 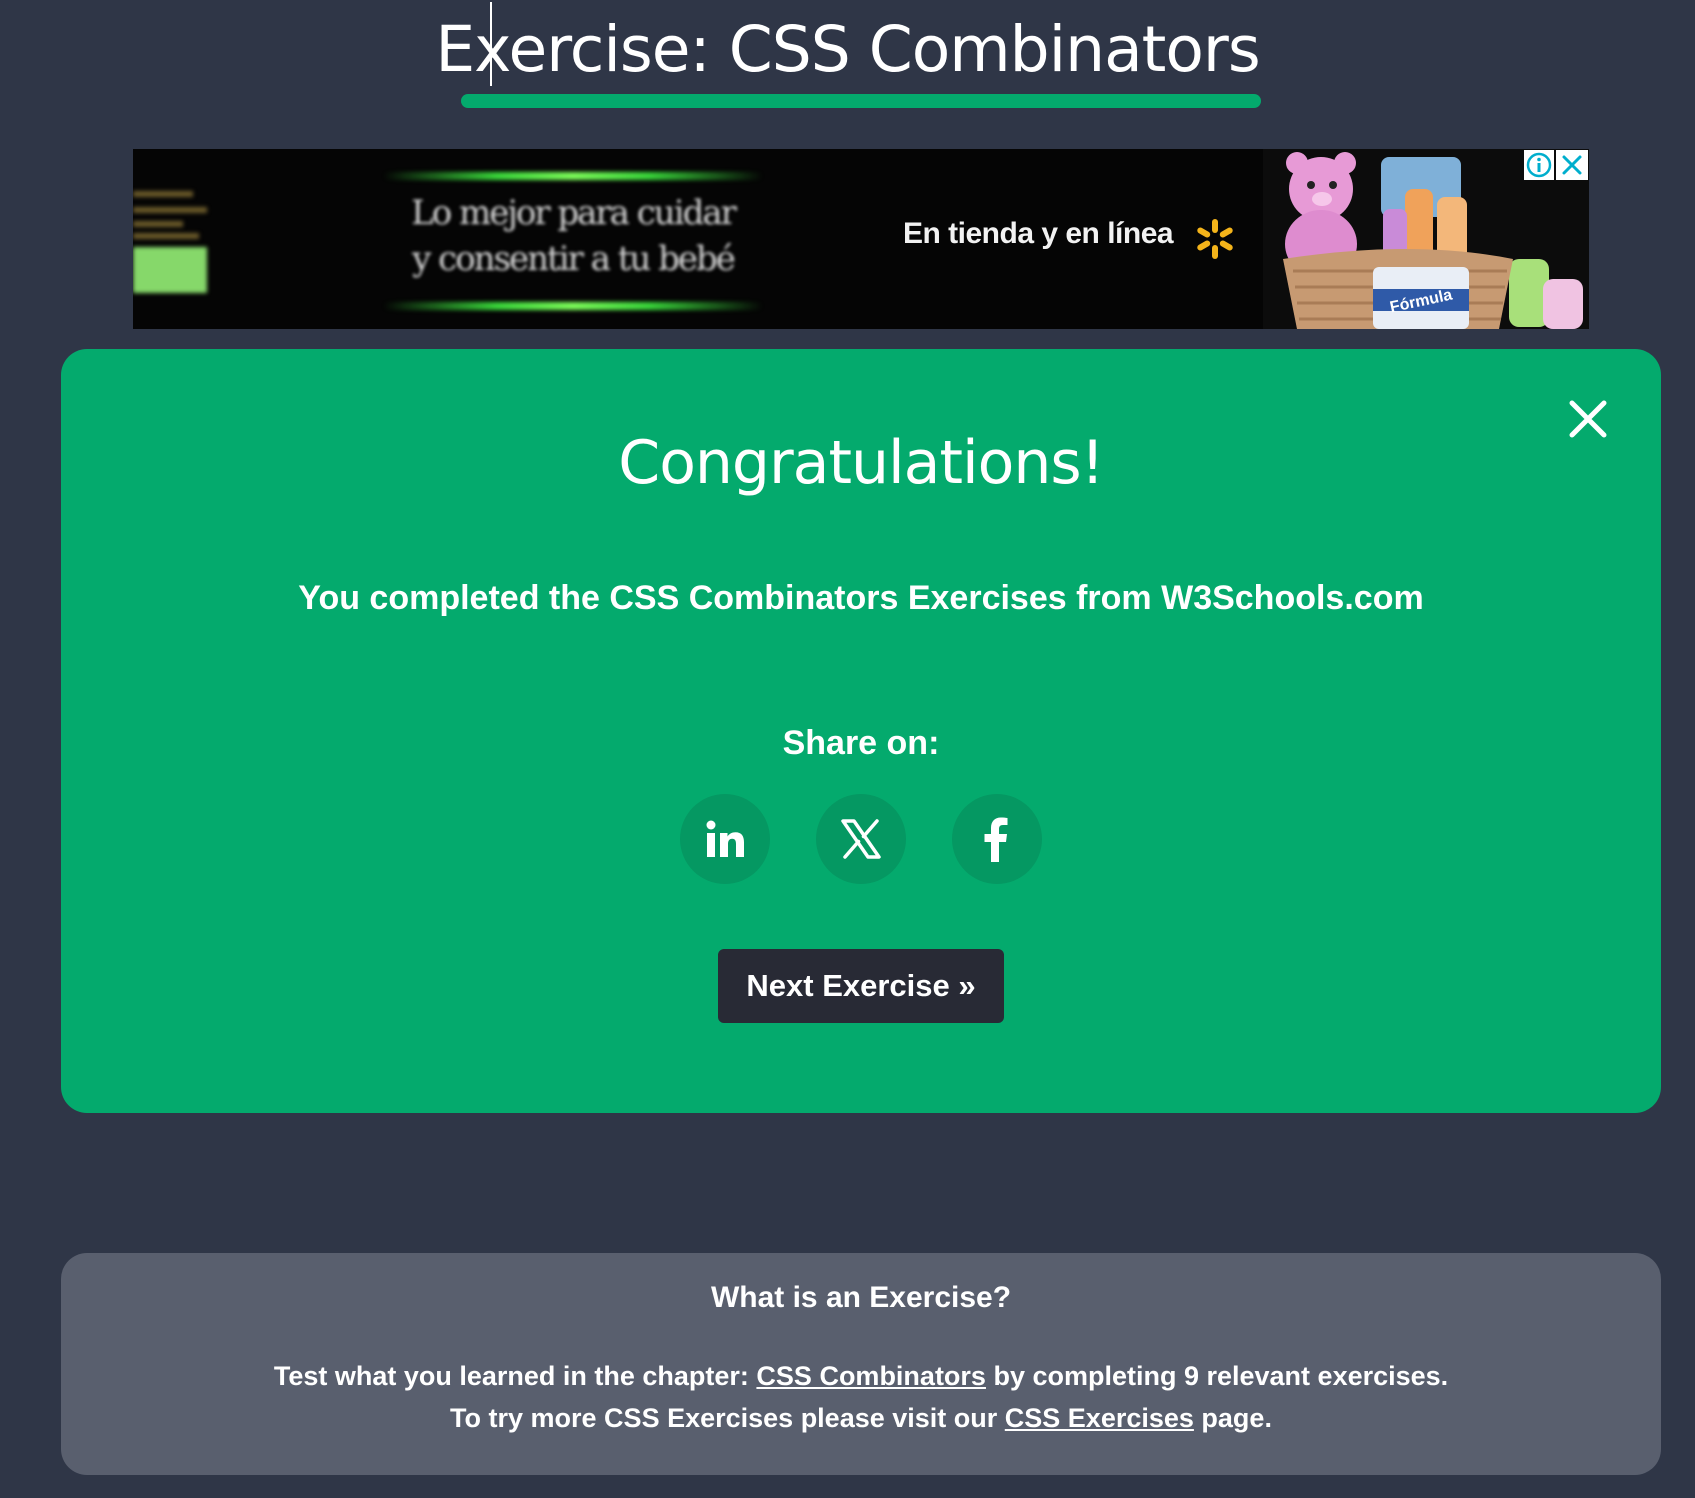 What do you see at coordinates (1038, 233) in the screenshot?
I see `ad-tagline: En tienda y en línea` at bounding box center [1038, 233].